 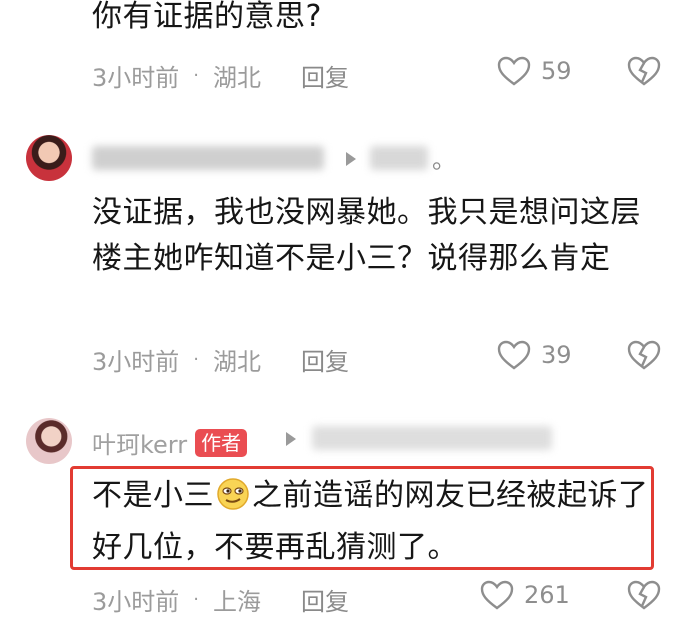 What do you see at coordinates (207, 17) in the screenshot?
I see `comment-top-text: 你有证据的意思?` at bounding box center [207, 17].